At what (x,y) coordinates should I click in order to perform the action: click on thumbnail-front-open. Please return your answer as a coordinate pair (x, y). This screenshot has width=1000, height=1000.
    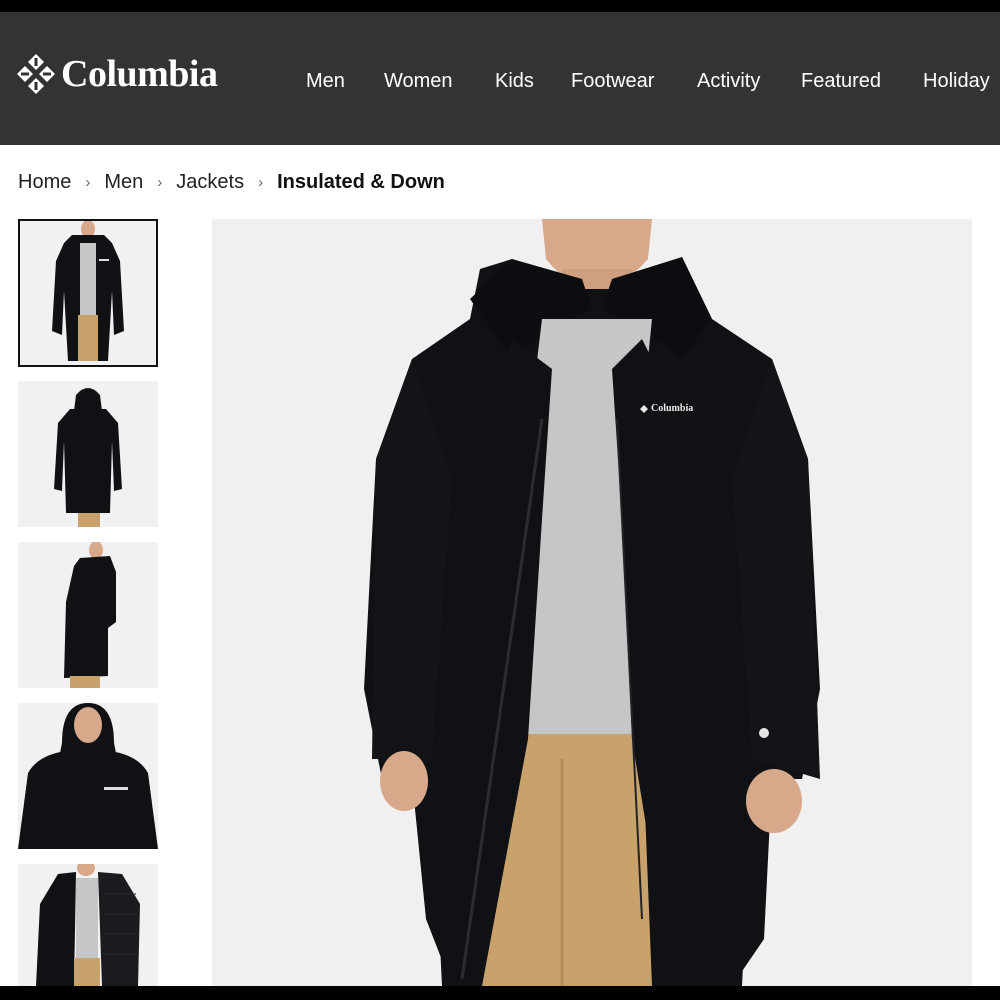
    Looking at the image, I should click on (88, 293).